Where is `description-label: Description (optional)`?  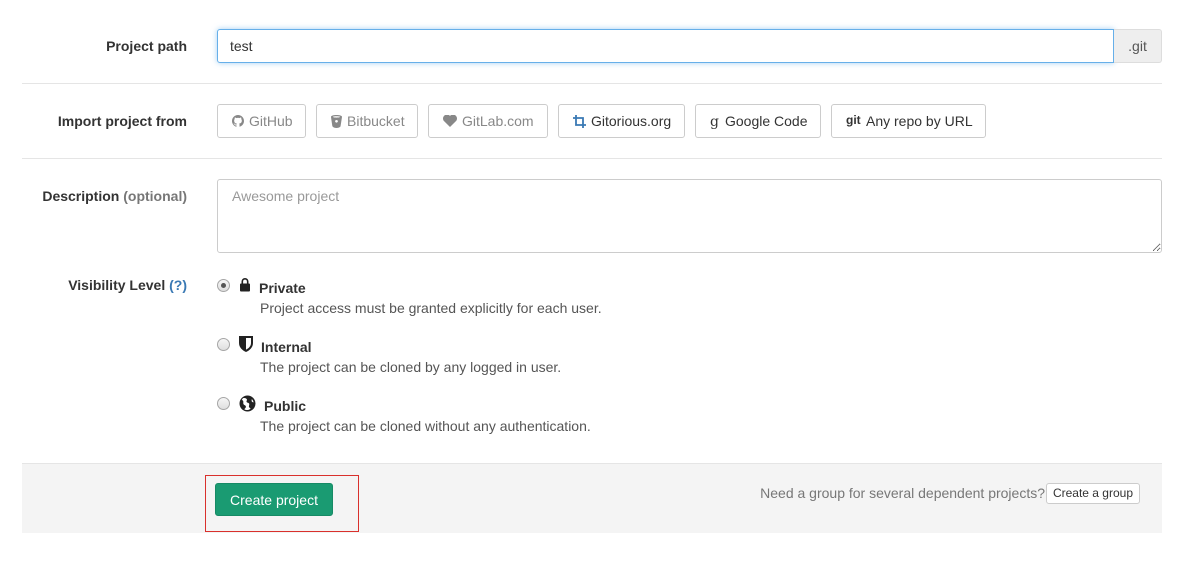
description-label: Description (optional) is located at coordinates (114, 196).